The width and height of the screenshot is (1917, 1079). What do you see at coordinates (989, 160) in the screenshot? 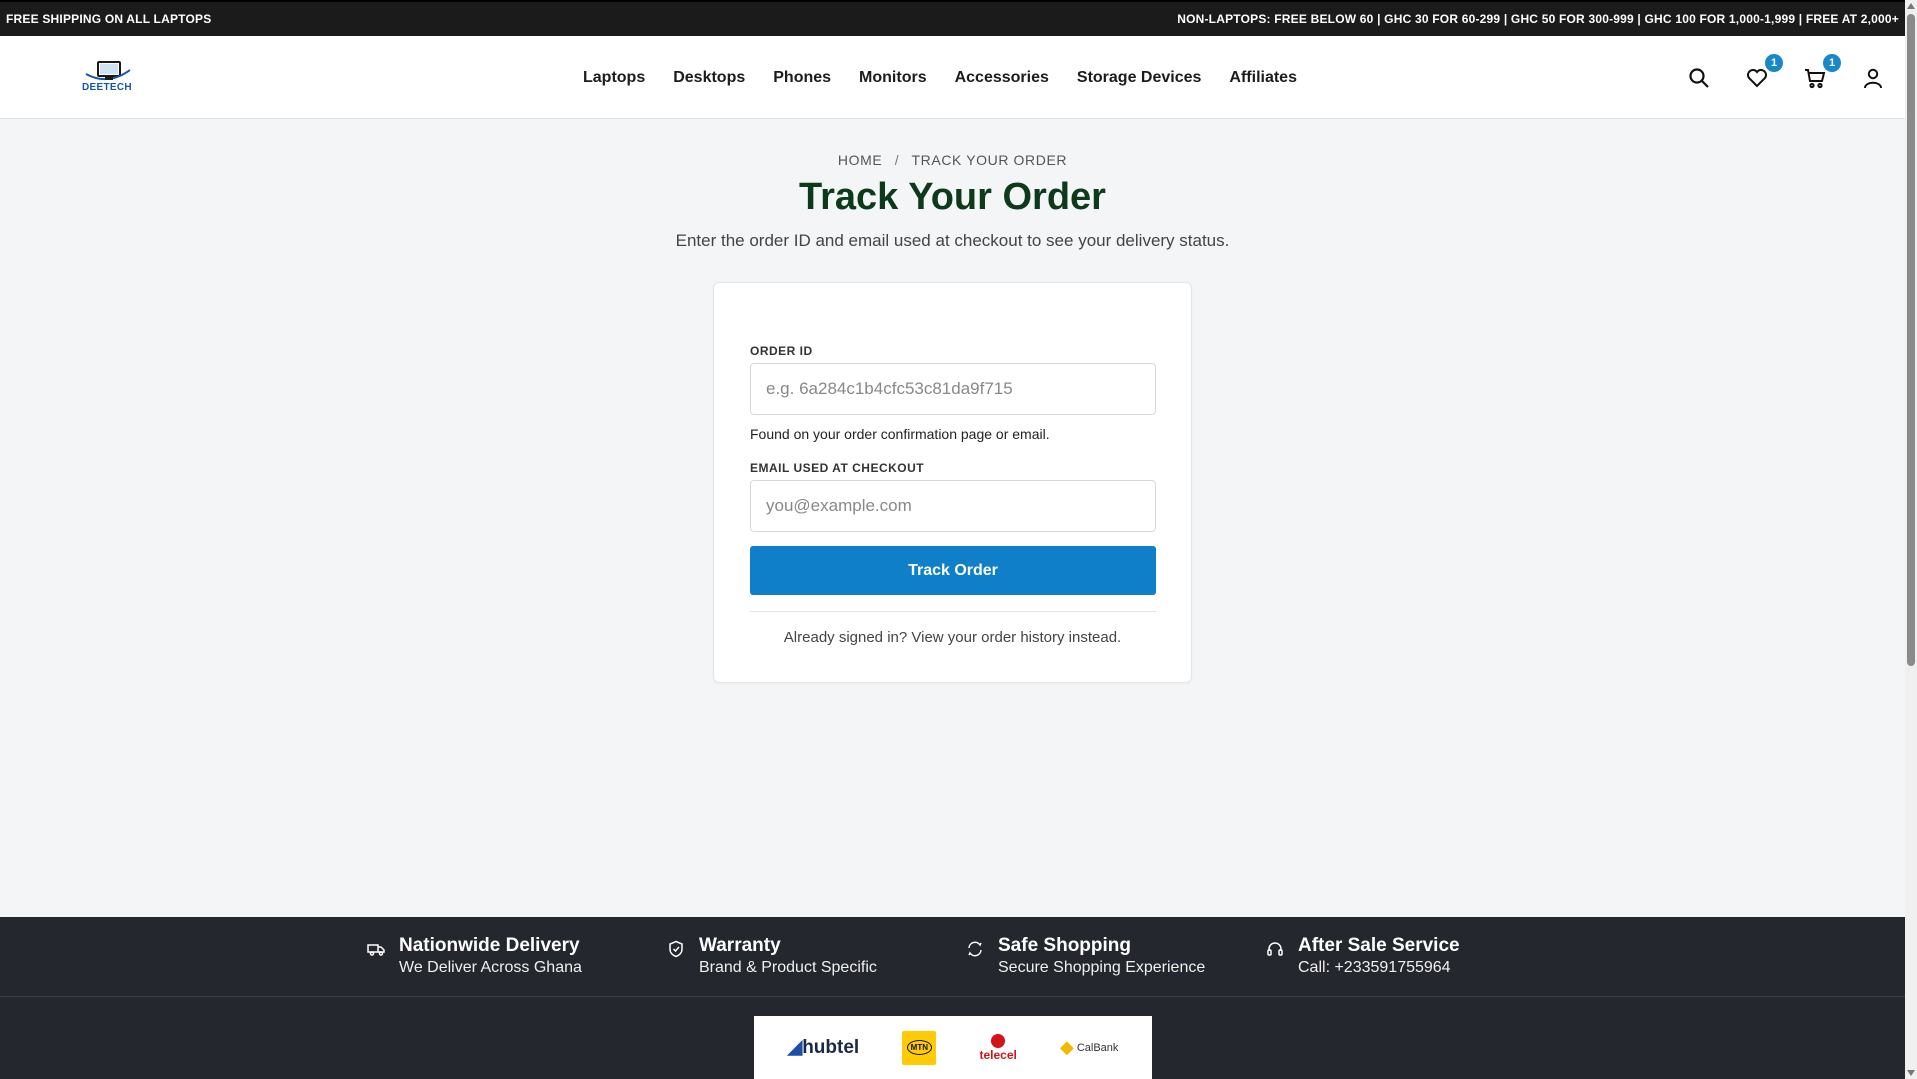
I see `breadcrumb-current: TRACK YOUR ORDER` at bounding box center [989, 160].